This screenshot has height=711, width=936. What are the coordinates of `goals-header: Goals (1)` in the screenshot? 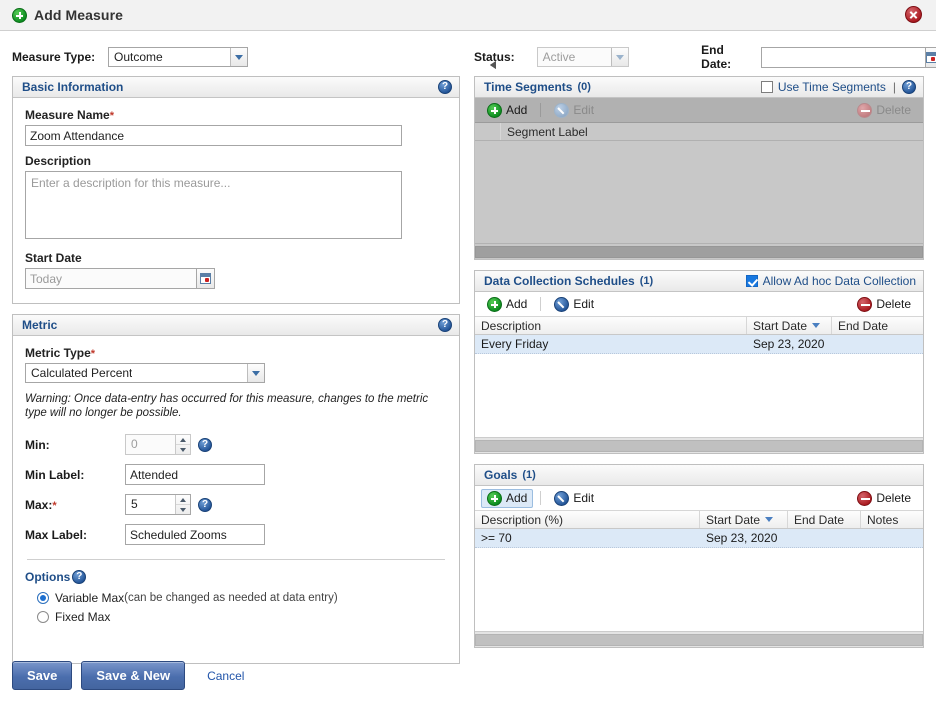 It's located at (699, 475).